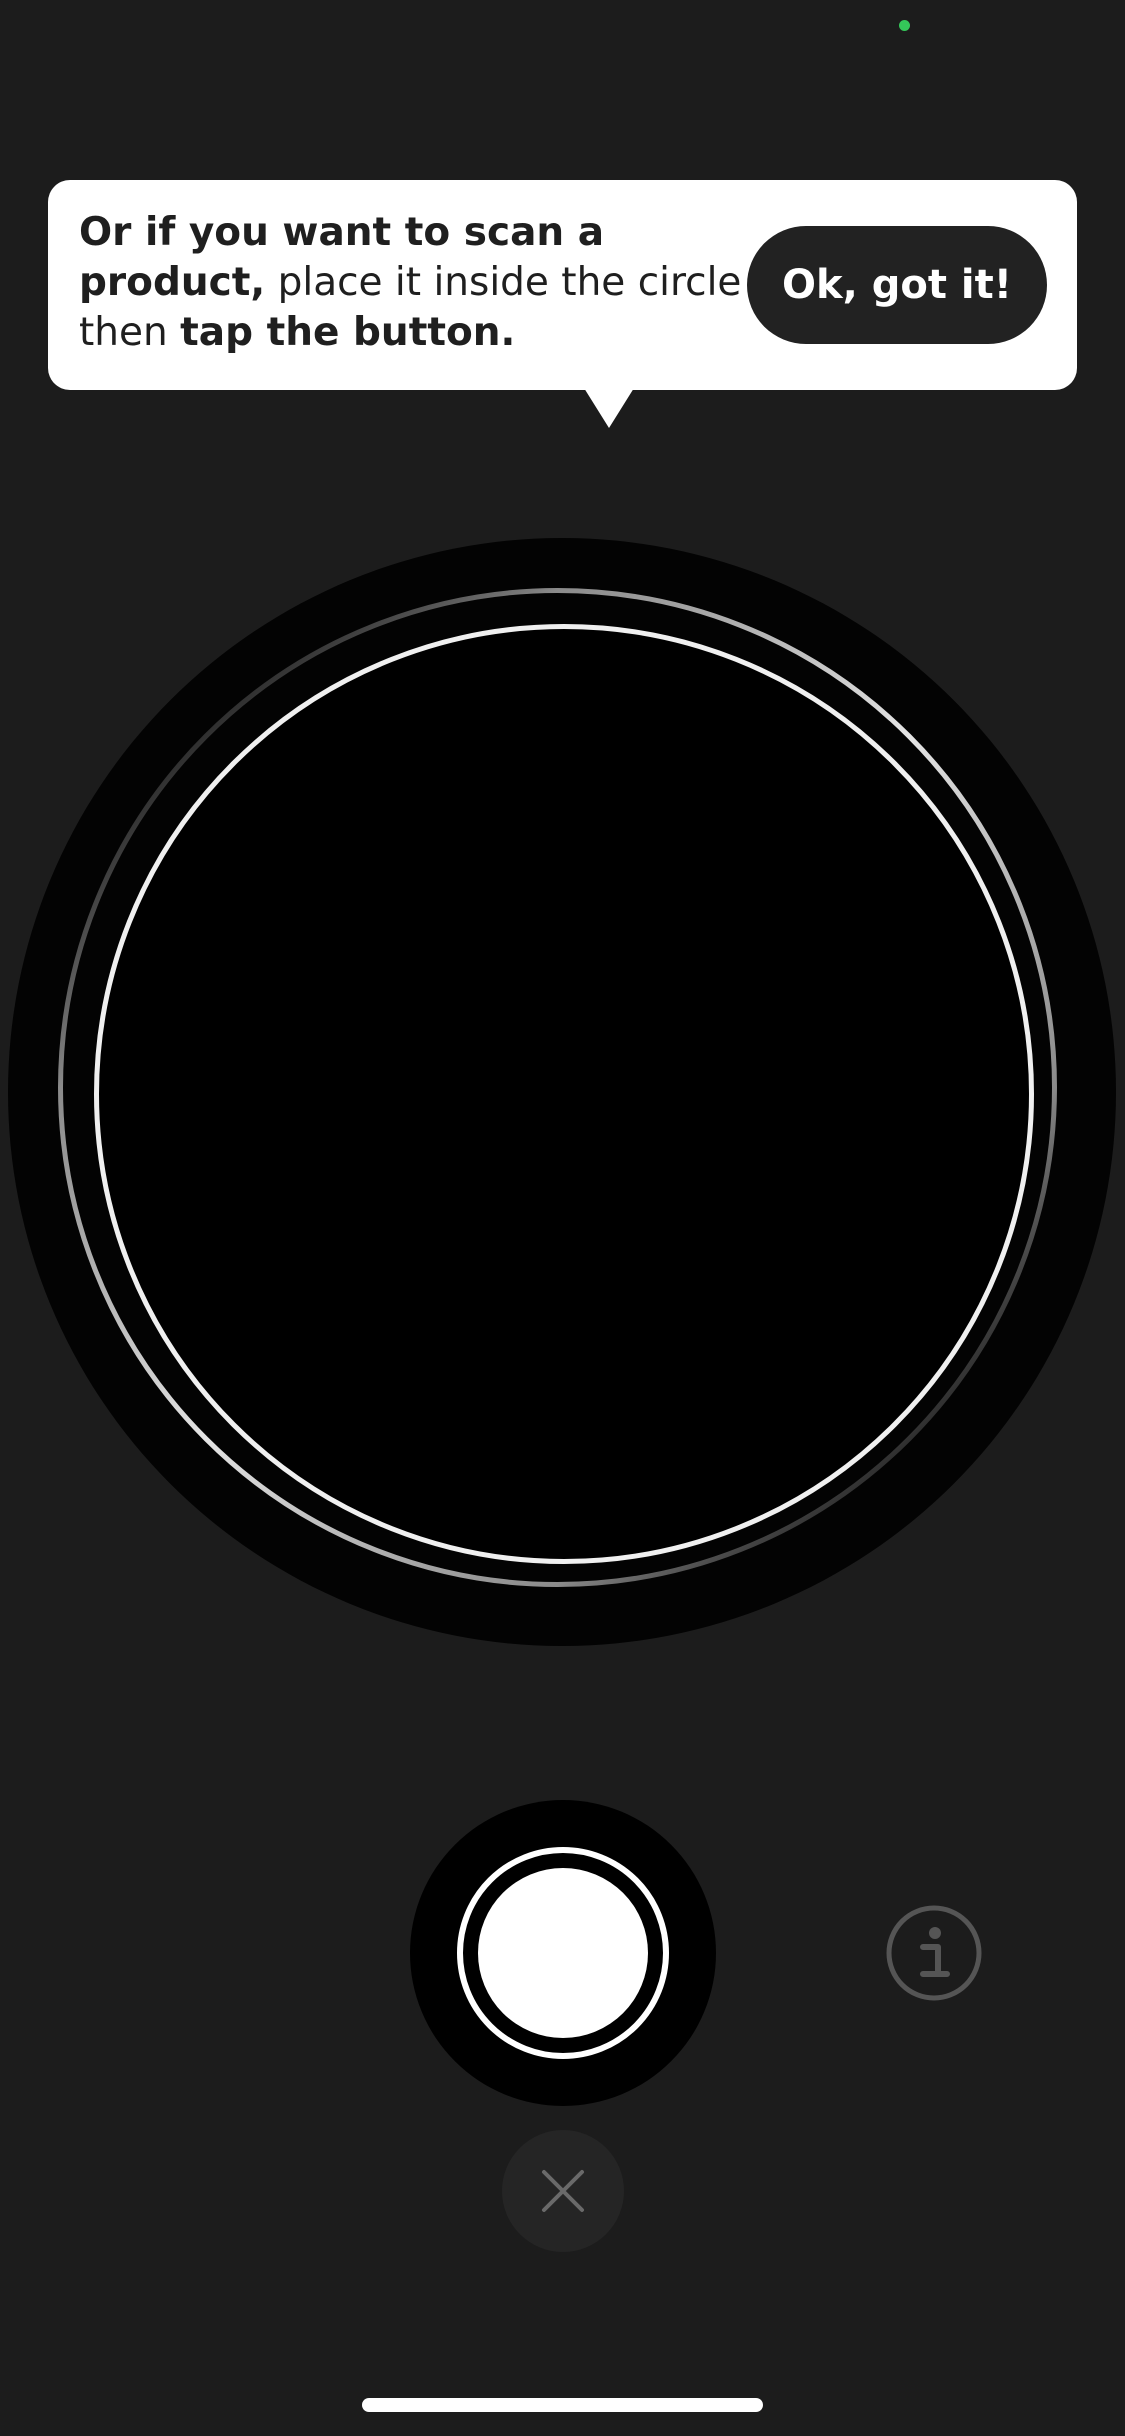 The width and height of the screenshot is (1125, 2436). I want to click on info-icon, so click(934, 1953).